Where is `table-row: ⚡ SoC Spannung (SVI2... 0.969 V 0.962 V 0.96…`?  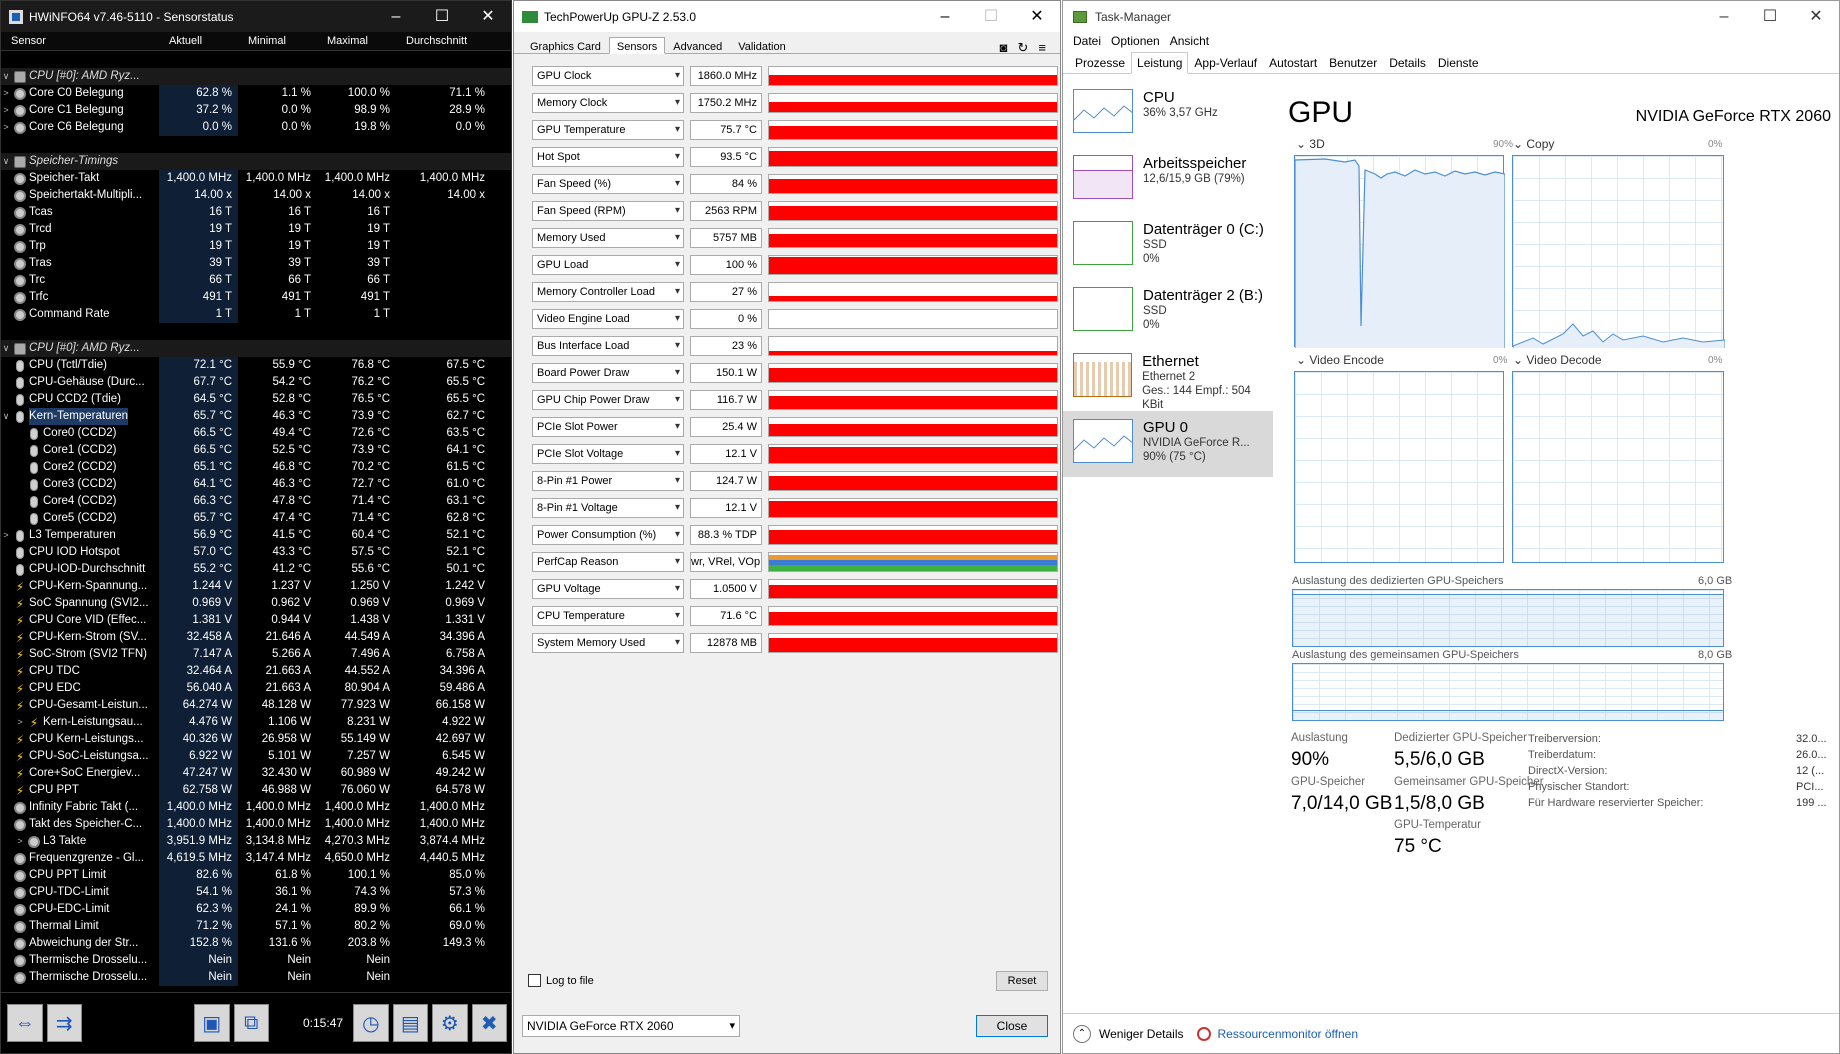 table-row: ⚡ SoC Spannung (SVI2... 0.969 V 0.962 V 0.96… is located at coordinates (256, 603).